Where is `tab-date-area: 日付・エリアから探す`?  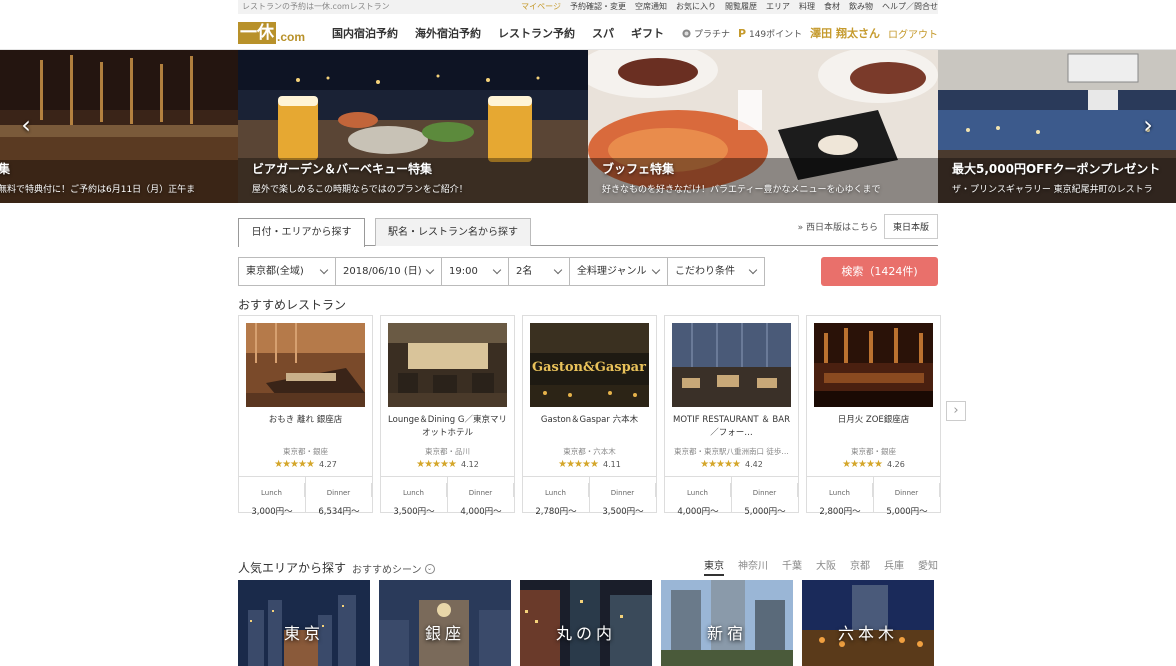
tab-date-area: 日付・エリアから探す is located at coordinates (301, 232).